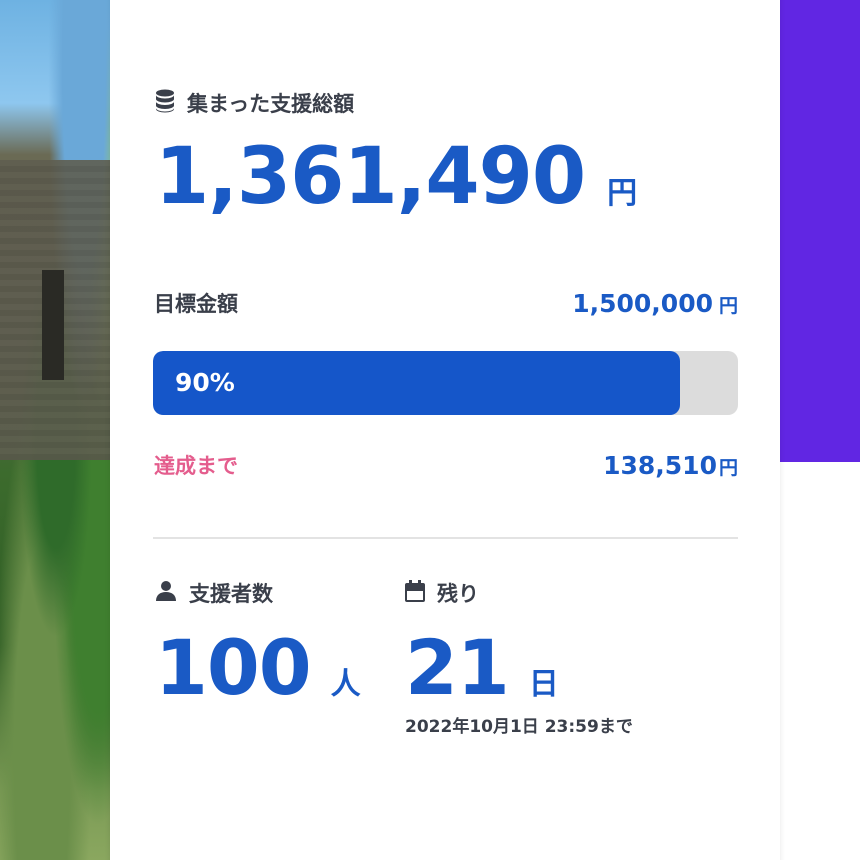  I want to click on progress-percent: 90%, so click(205, 382).